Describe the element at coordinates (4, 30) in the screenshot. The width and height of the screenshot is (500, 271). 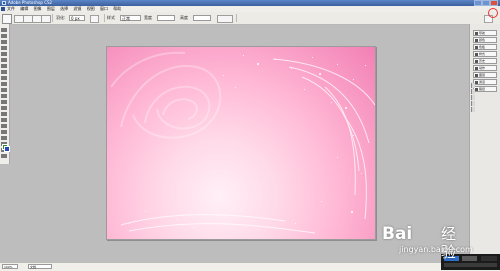
I see `move-tool-icon` at that location.